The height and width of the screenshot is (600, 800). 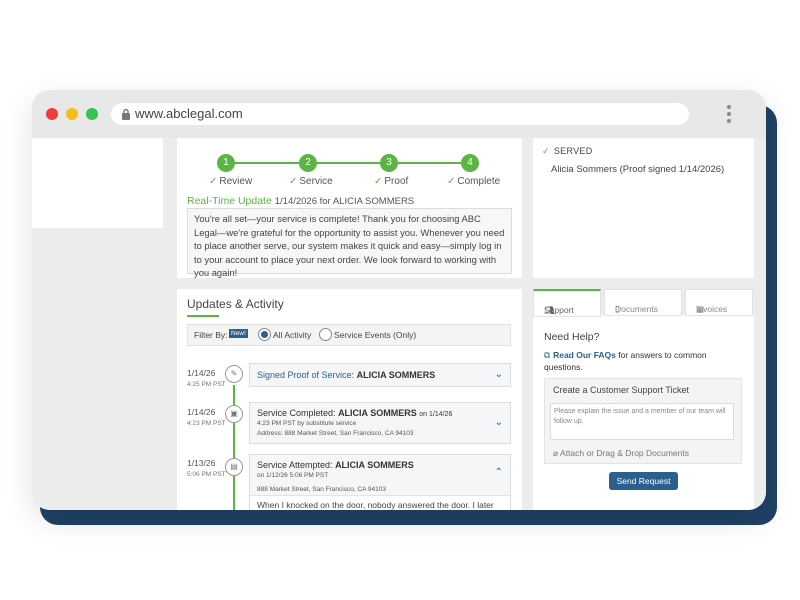 What do you see at coordinates (729, 115) in the screenshot?
I see `browser-menu-icon` at bounding box center [729, 115].